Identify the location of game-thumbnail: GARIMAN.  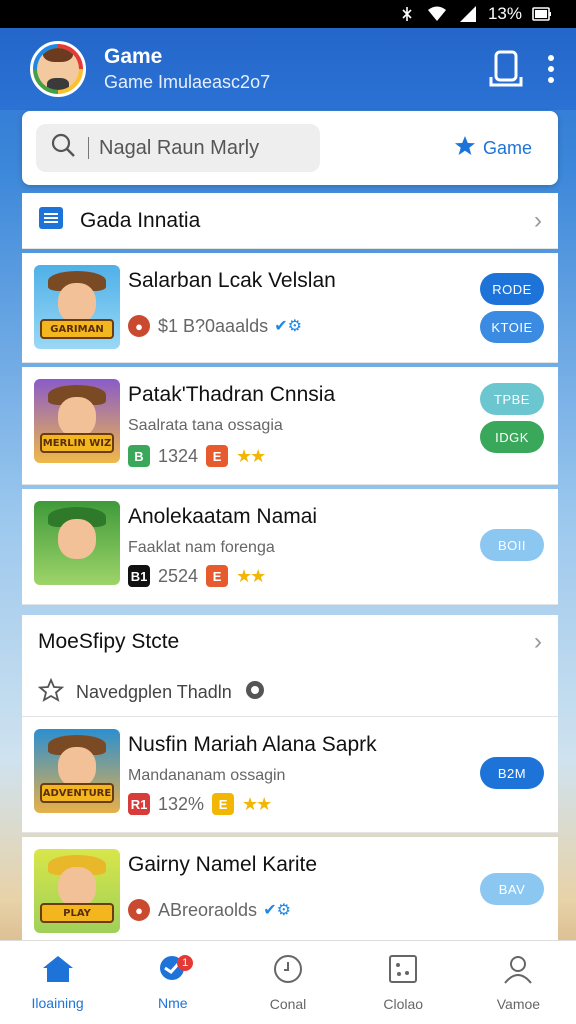
(77, 307).